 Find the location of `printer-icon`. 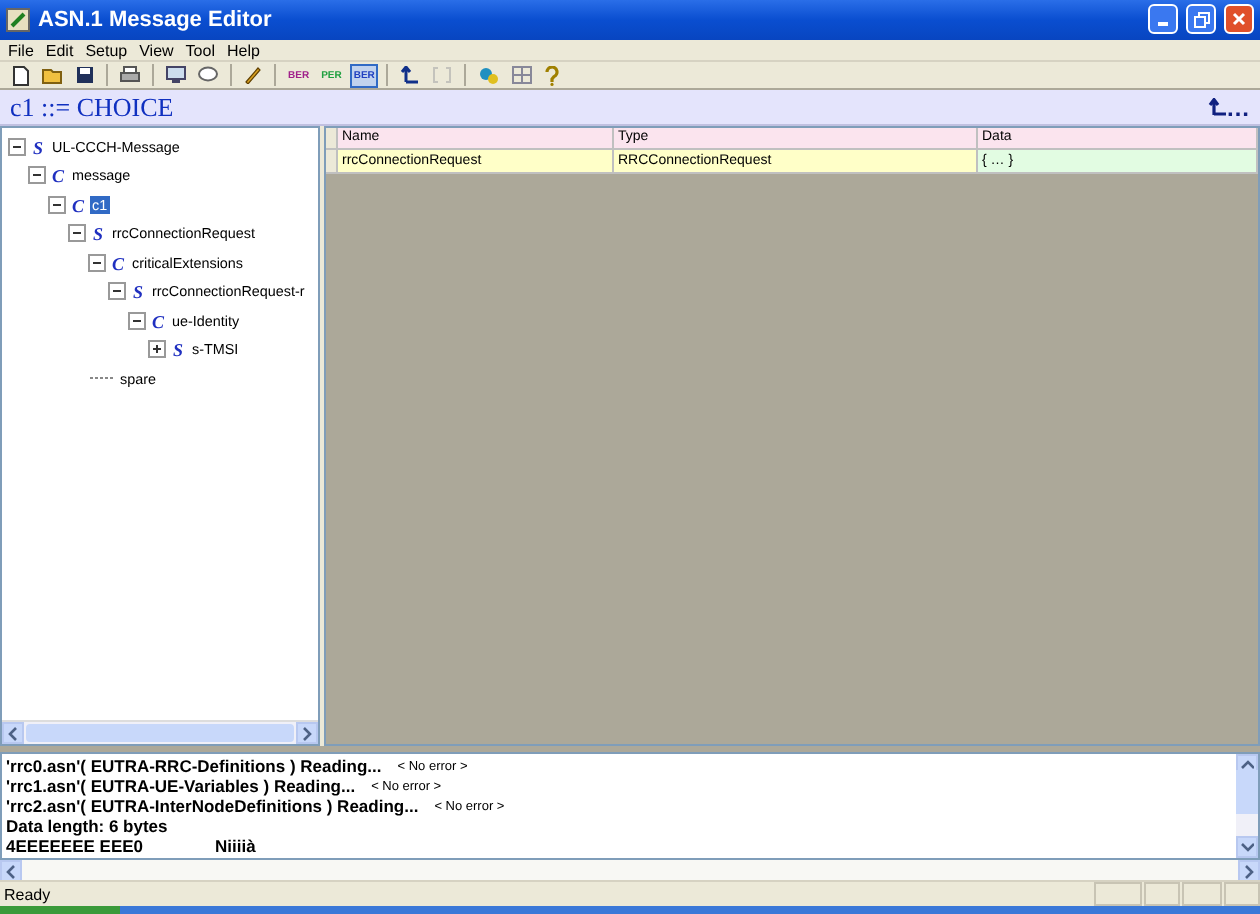

printer-icon is located at coordinates (130, 75).